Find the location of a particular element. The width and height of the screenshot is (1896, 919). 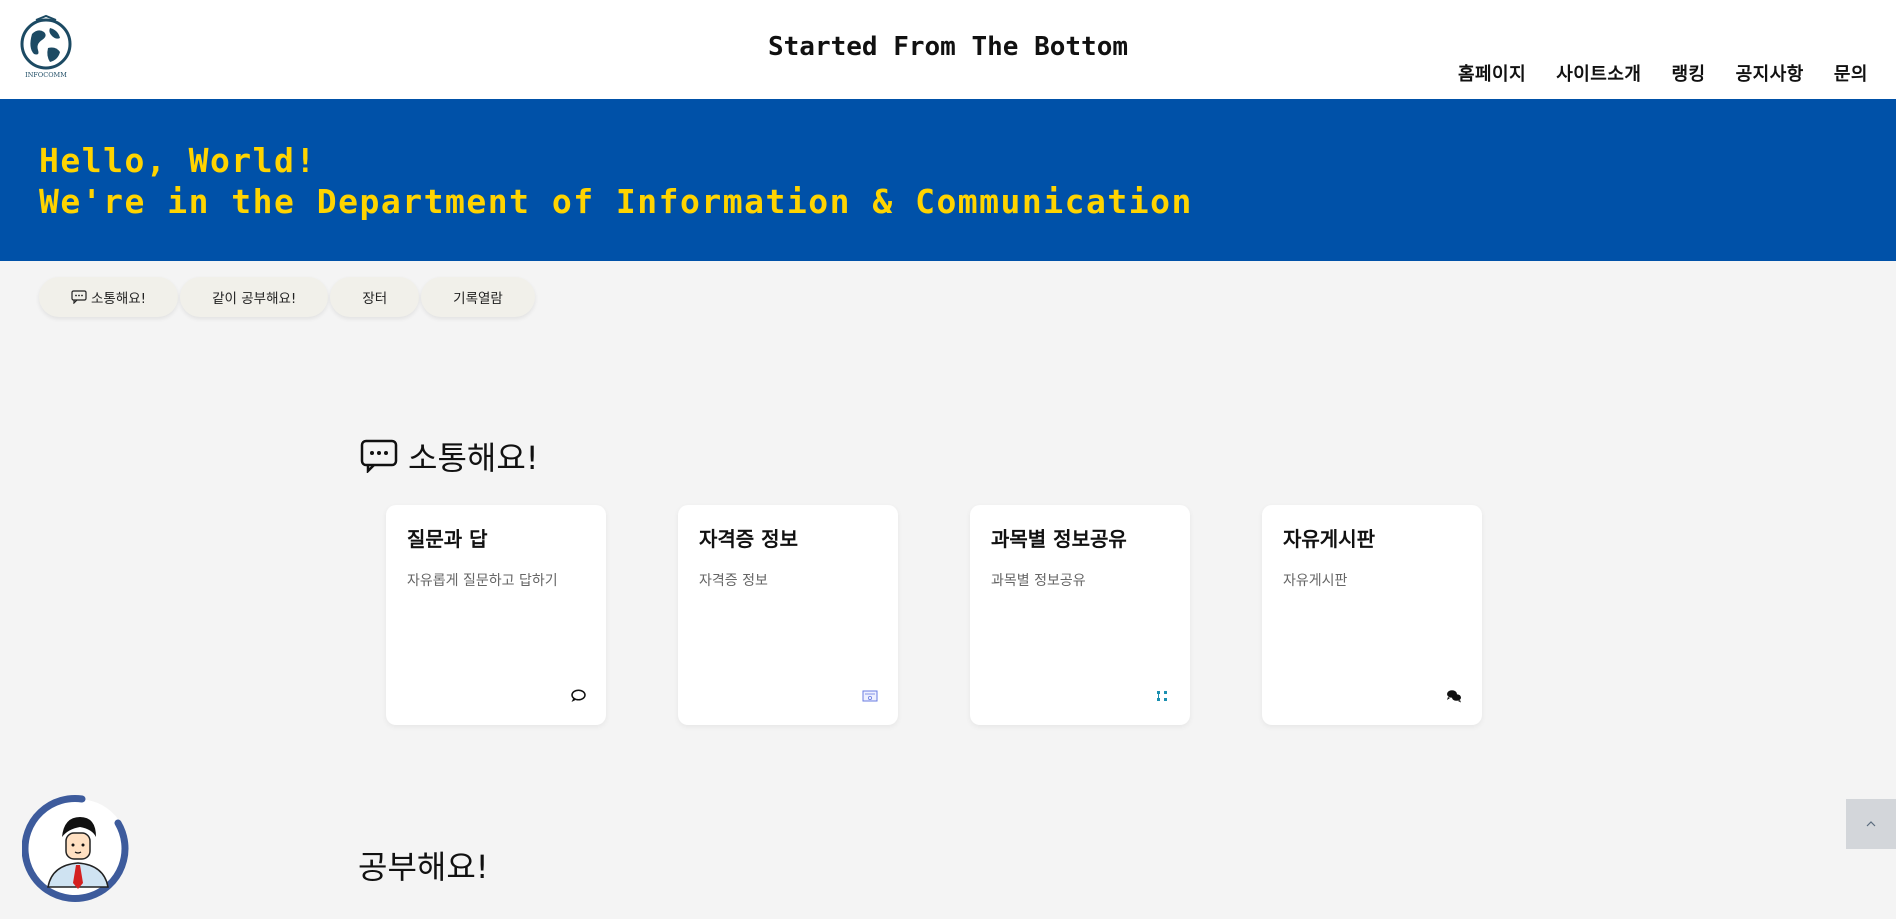

nav-home: 홈페이지 is located at coordinates (1492, 73).